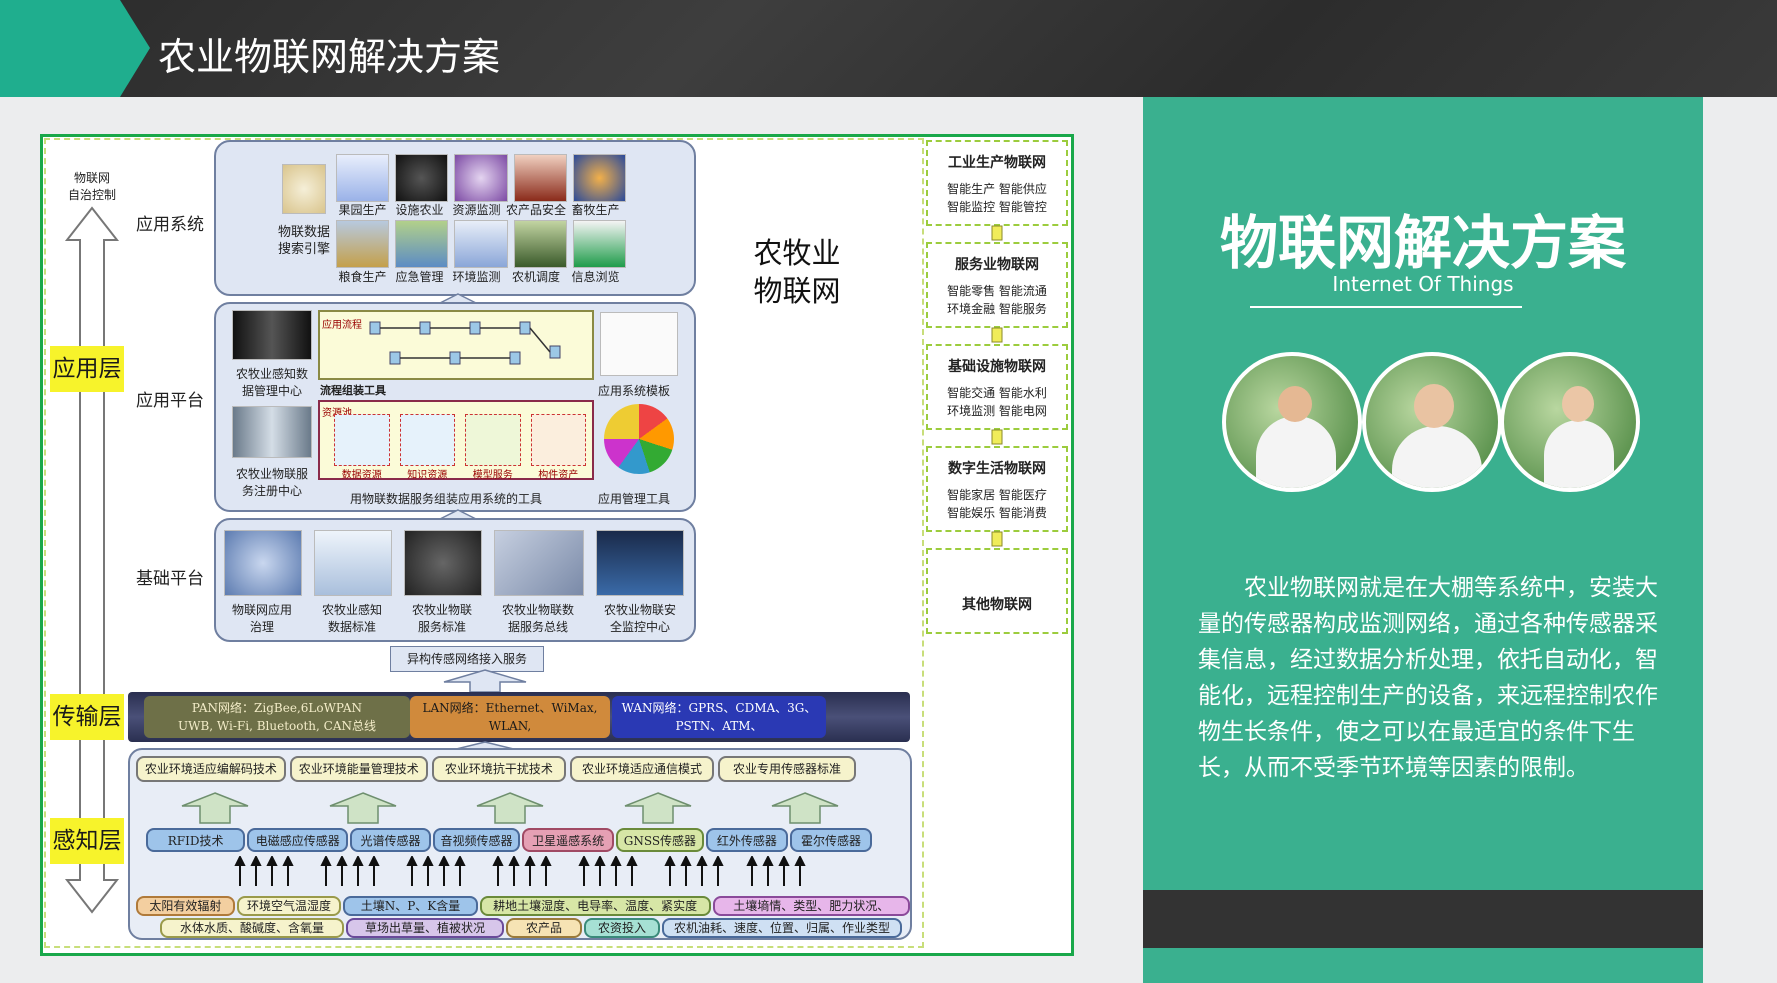  What do you see at coordinates (304, 189) in the screenshot?
I see `search-engine-icon` at bounding box center [304, 189].